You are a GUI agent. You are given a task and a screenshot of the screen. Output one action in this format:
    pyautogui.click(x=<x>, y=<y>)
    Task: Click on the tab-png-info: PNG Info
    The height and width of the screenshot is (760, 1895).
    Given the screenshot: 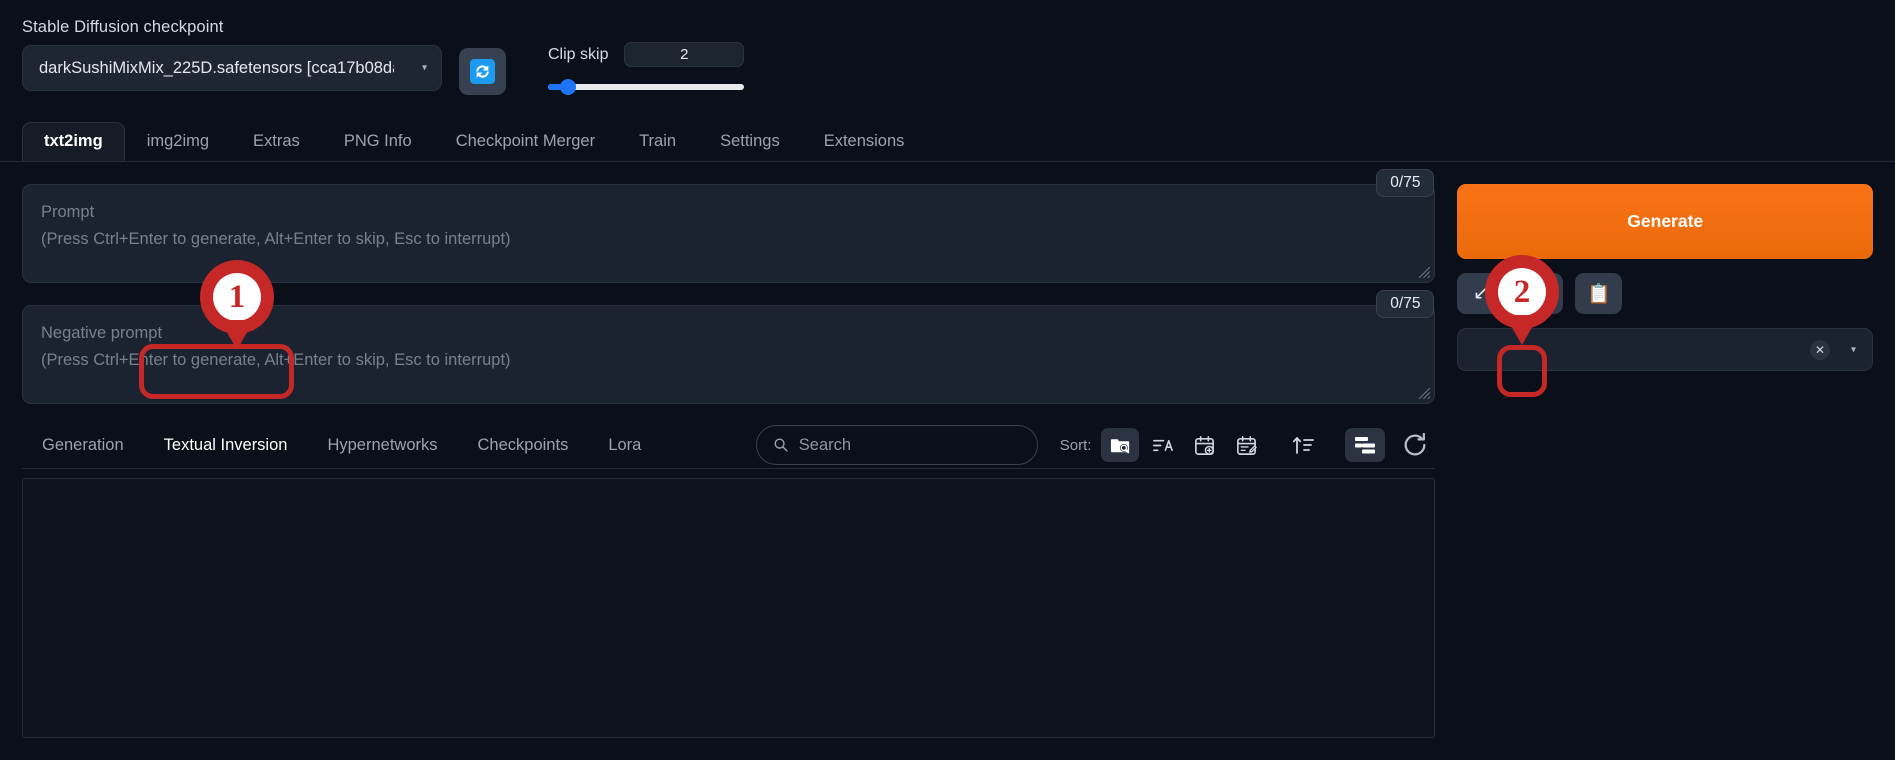 What is the action you would take?
    pyautogui.click(x=378, y=141)
    